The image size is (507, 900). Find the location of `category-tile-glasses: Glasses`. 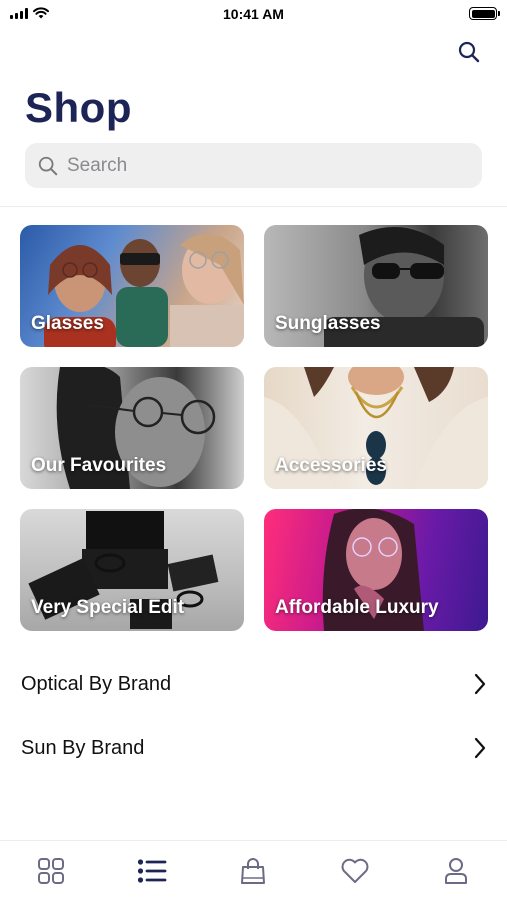

category-tile-glasses: Glasses is located at coordinates (132, 286).